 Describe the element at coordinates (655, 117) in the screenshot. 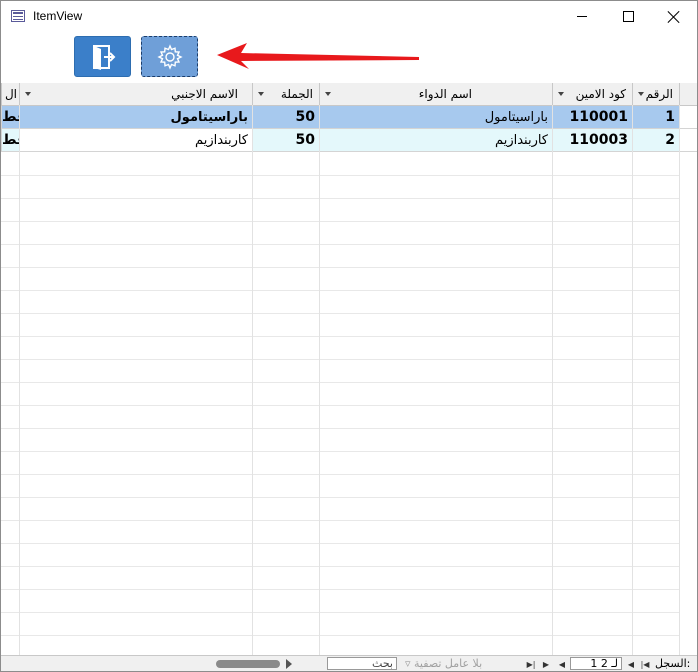

I see `cell-row-no: 1` at that location.